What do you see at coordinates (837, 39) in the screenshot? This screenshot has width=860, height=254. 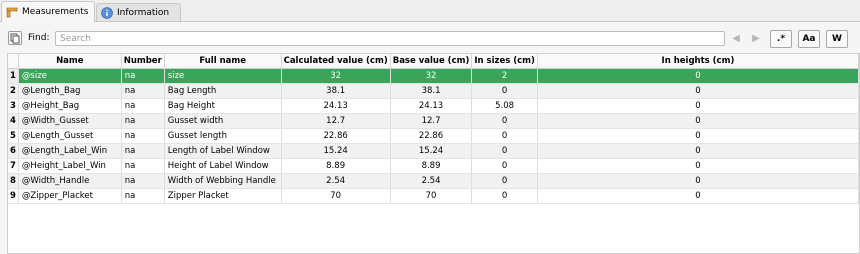 I see `whole-word-toggle-button: W` at bounding box center [837, 39].